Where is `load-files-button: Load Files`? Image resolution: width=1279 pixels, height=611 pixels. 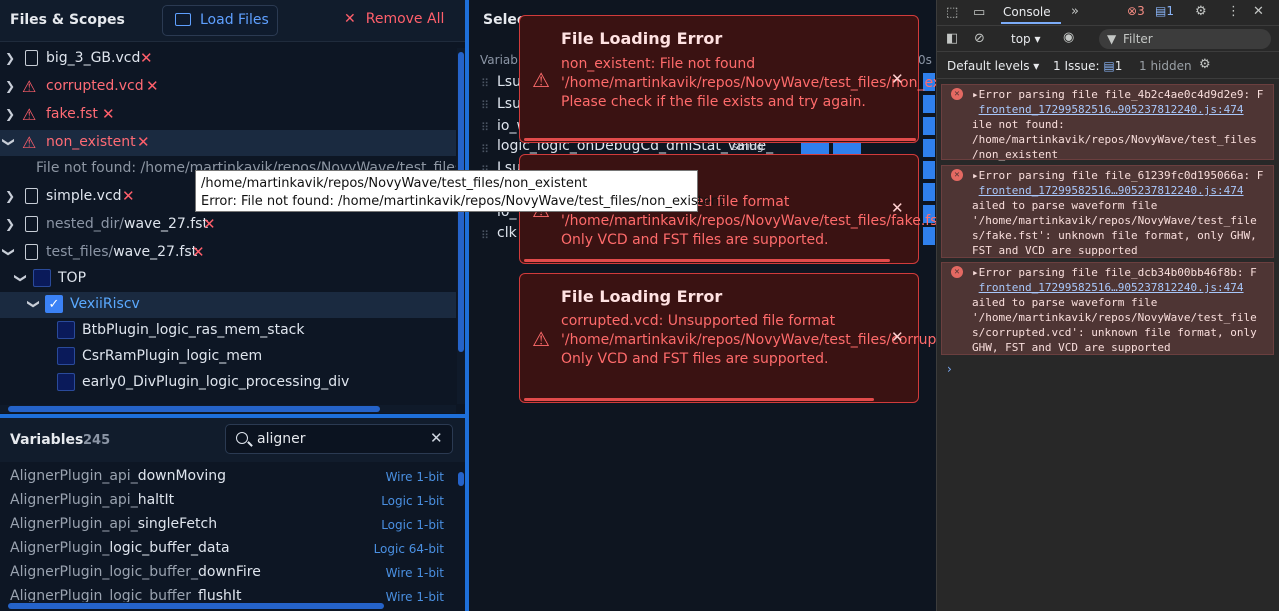
load-files-button: Load Files is located at coordinates (220, 20).